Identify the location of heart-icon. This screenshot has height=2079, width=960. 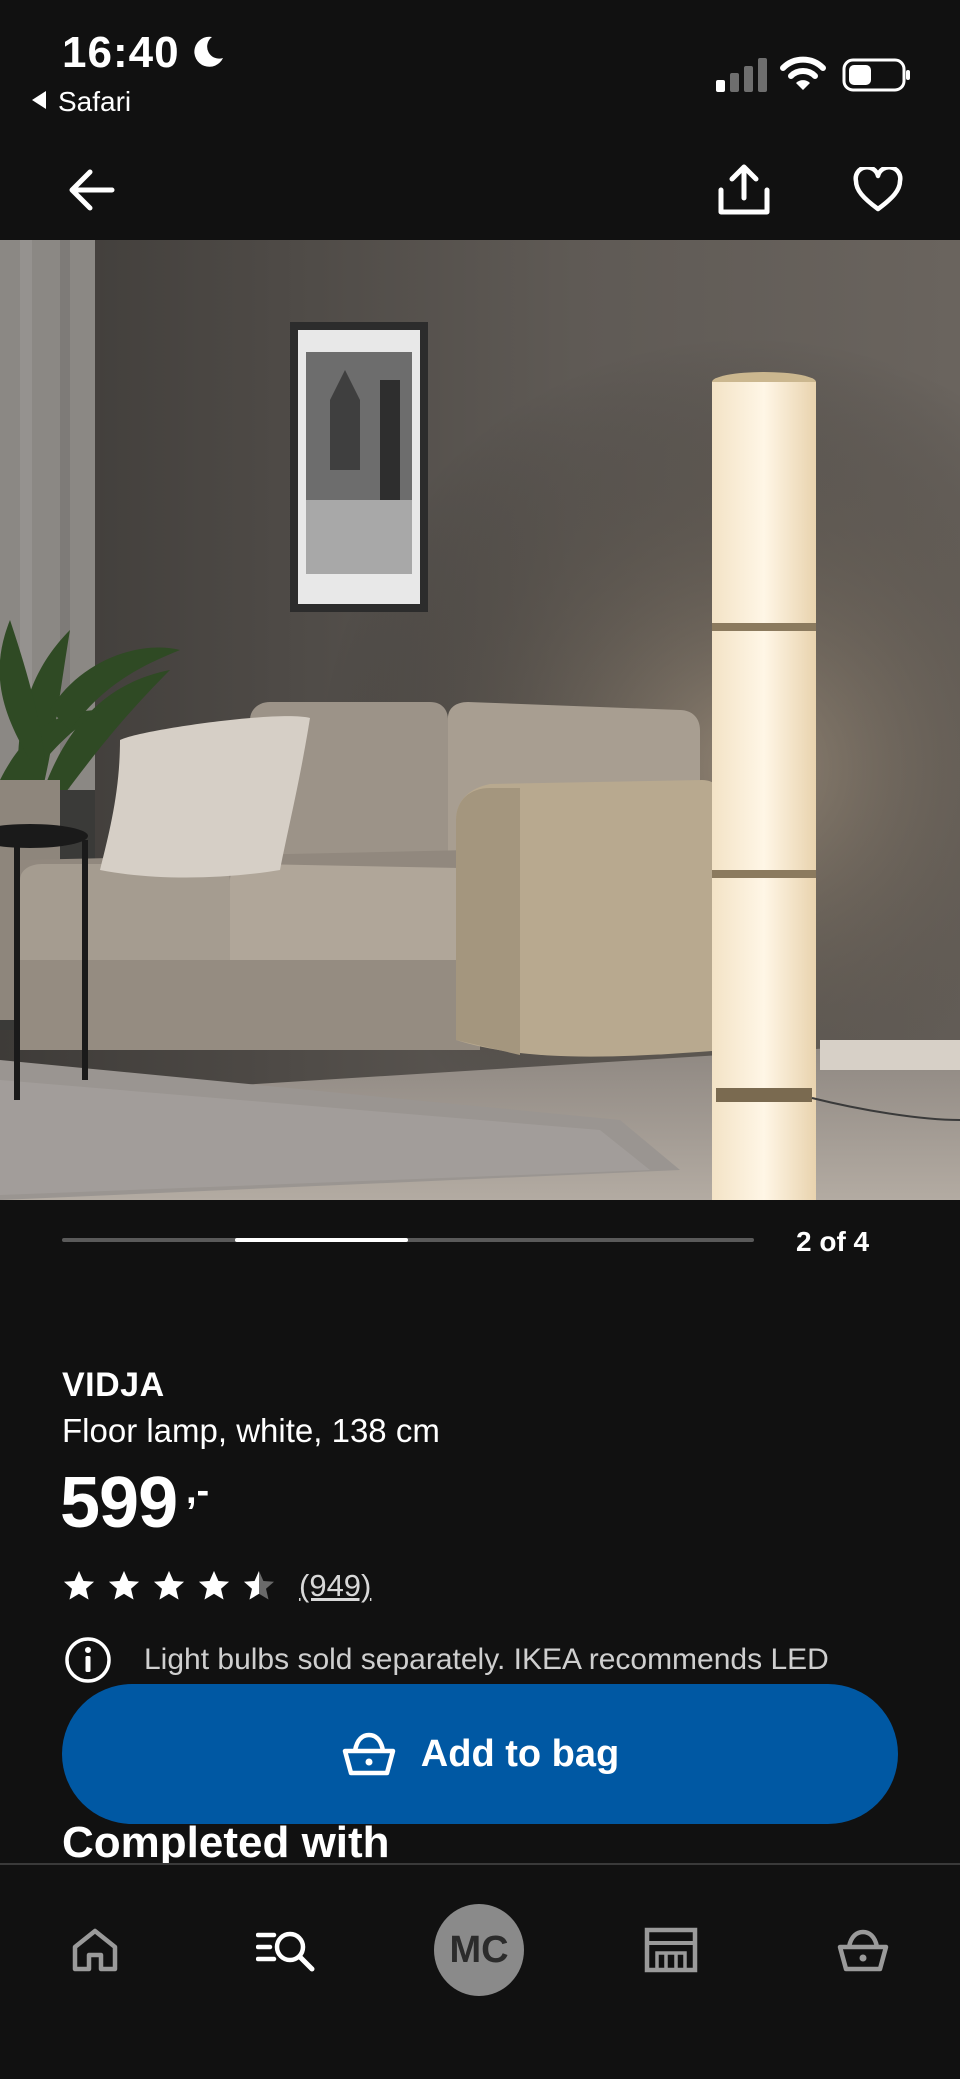
(878, 189).